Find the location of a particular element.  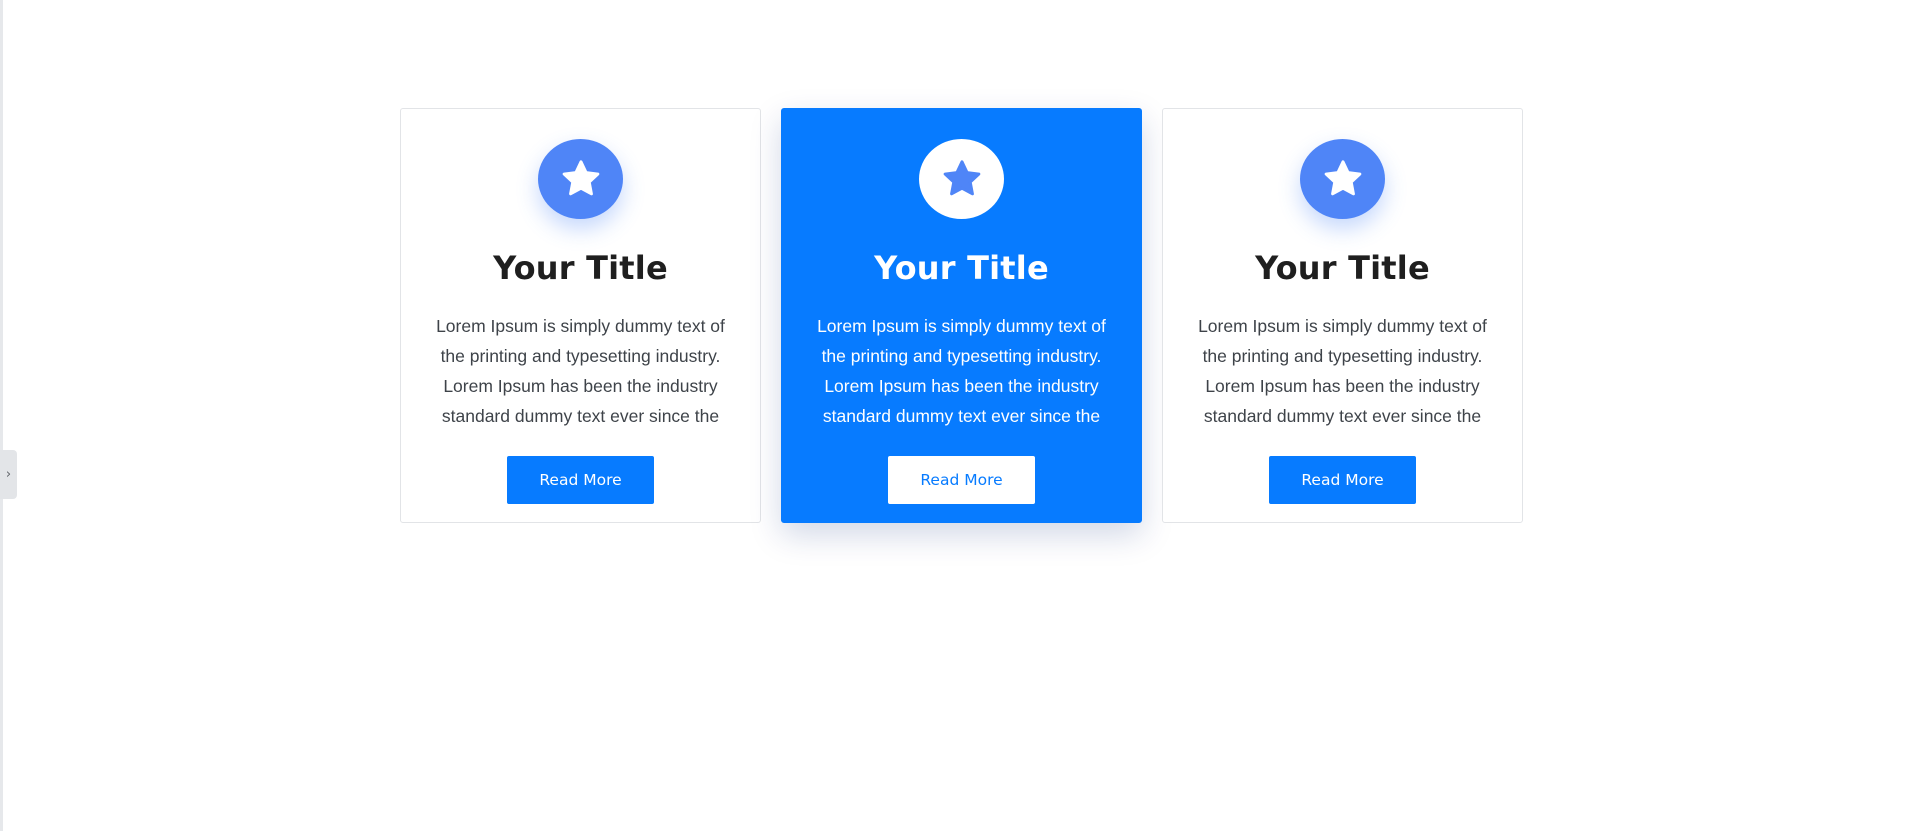

sidebar-toggle-button: › is located at coordinates (8, 474).